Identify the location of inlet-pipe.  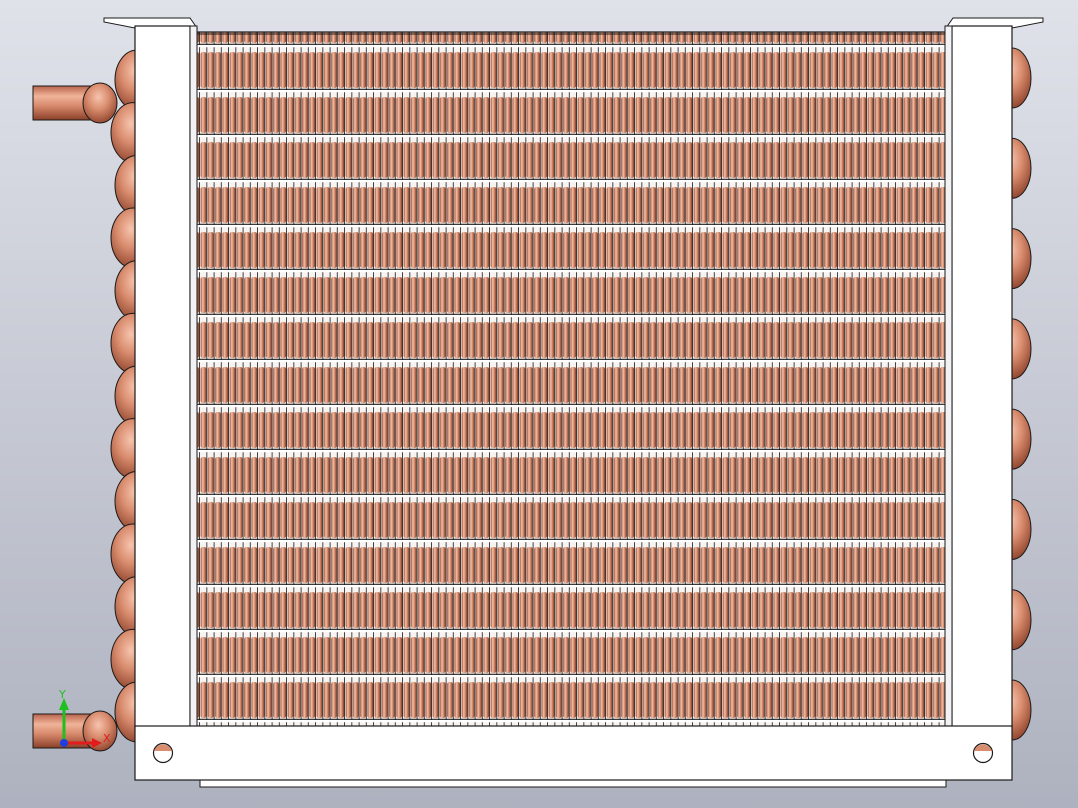
(75, 103).